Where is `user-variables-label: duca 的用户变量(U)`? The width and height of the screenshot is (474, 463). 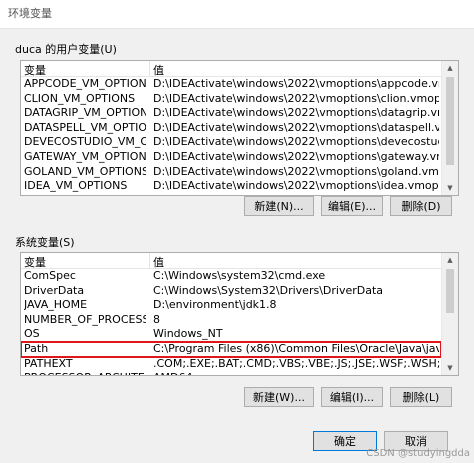
user-variables-label: duca 的用户变量(U) is located at coordinates (66, 49).